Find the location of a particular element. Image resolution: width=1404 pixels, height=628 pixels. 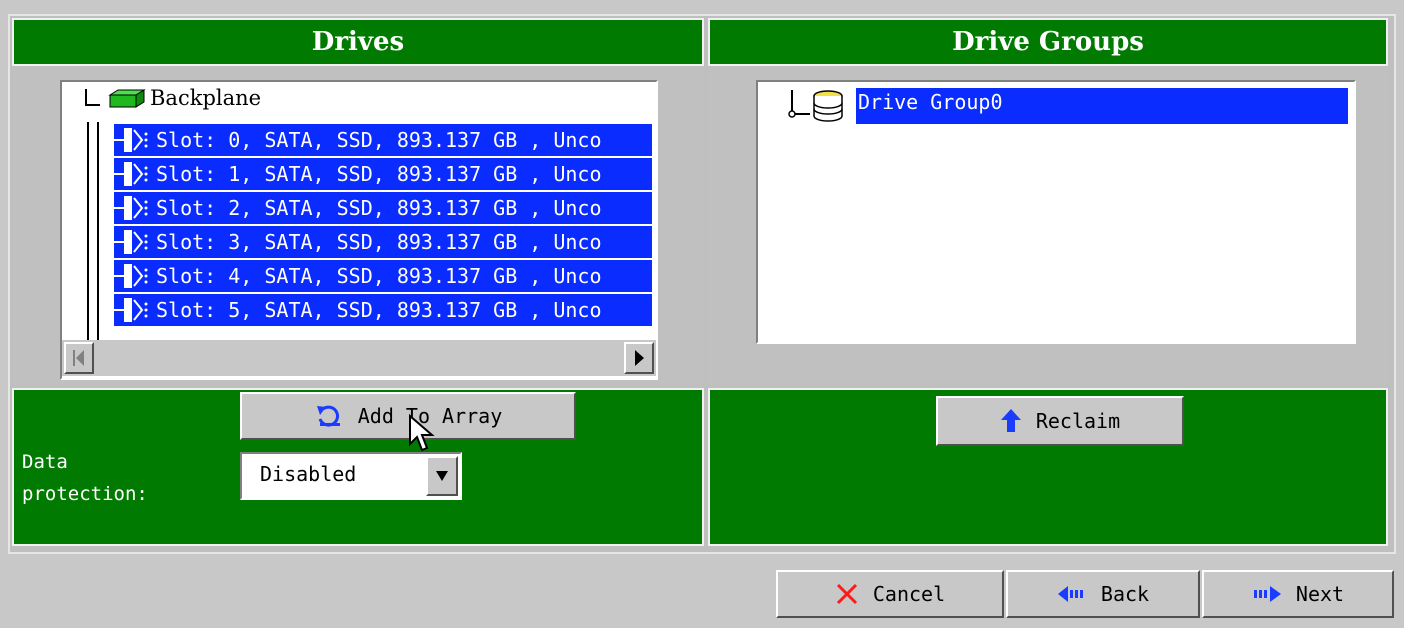

drives-title: Drives is located at coordinates (358, 42).